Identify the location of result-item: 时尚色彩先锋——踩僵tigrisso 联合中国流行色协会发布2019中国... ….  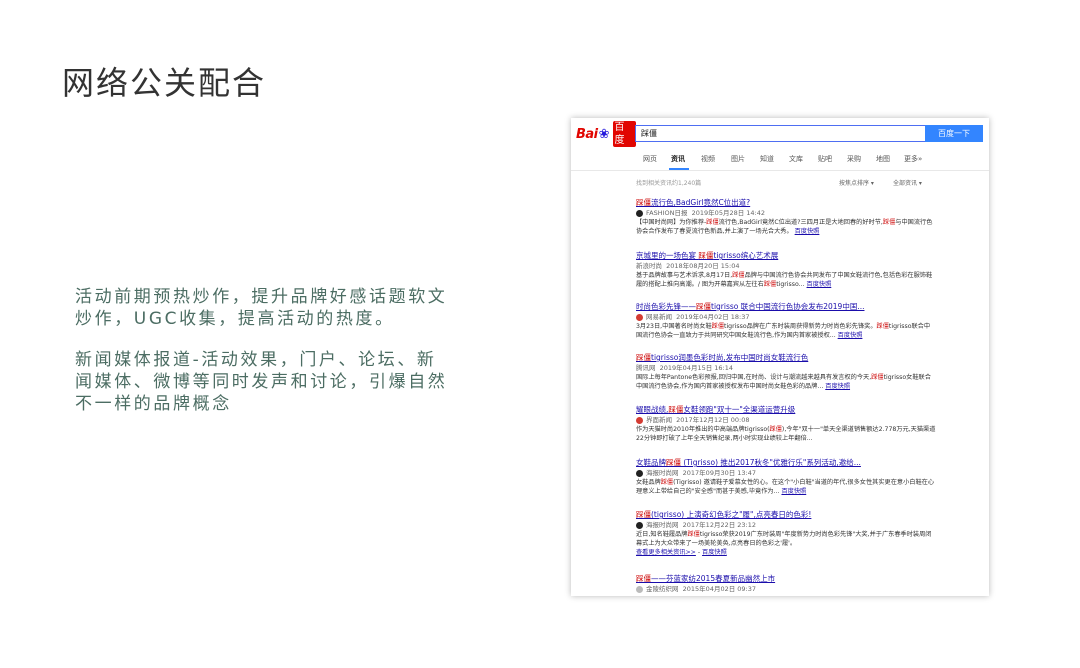
(786, 321).